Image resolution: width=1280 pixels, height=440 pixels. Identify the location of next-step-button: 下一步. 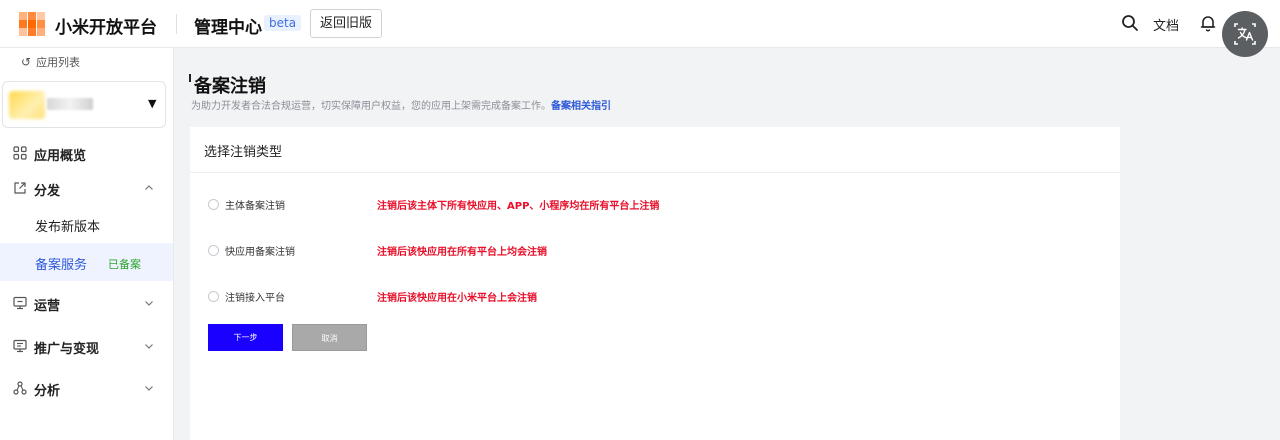
(245, 337).